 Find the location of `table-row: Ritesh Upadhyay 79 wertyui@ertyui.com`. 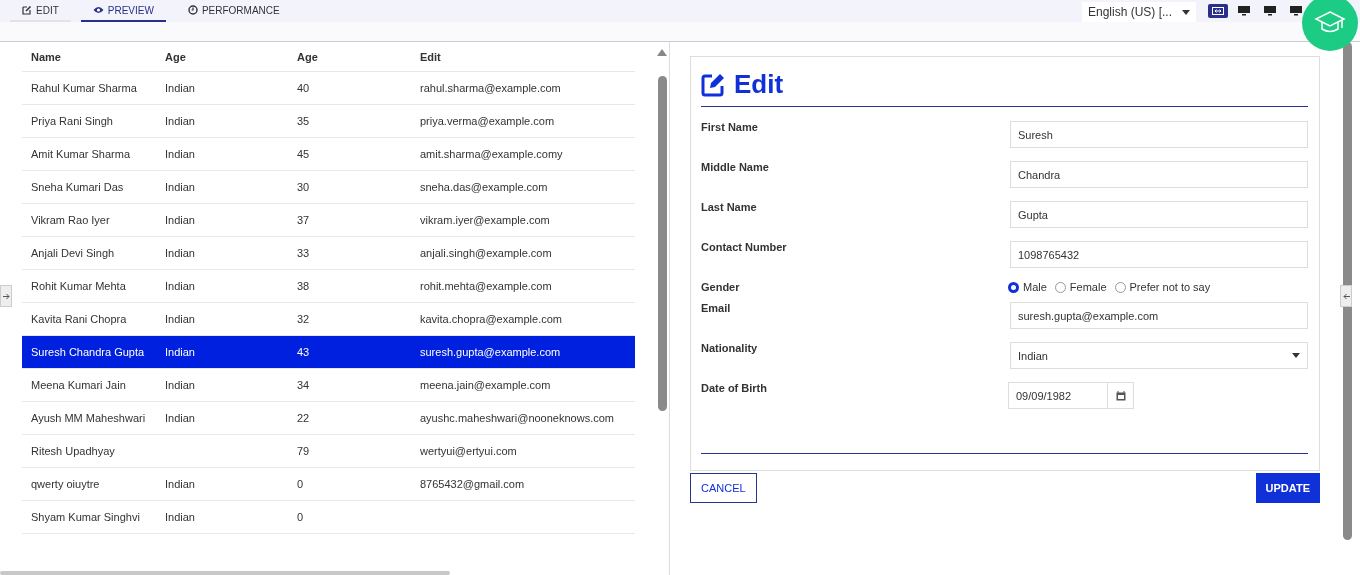

table-row: Ritesh Upadhyay 79 wertyui@ertyui.com is located at coordinates (328, 451).